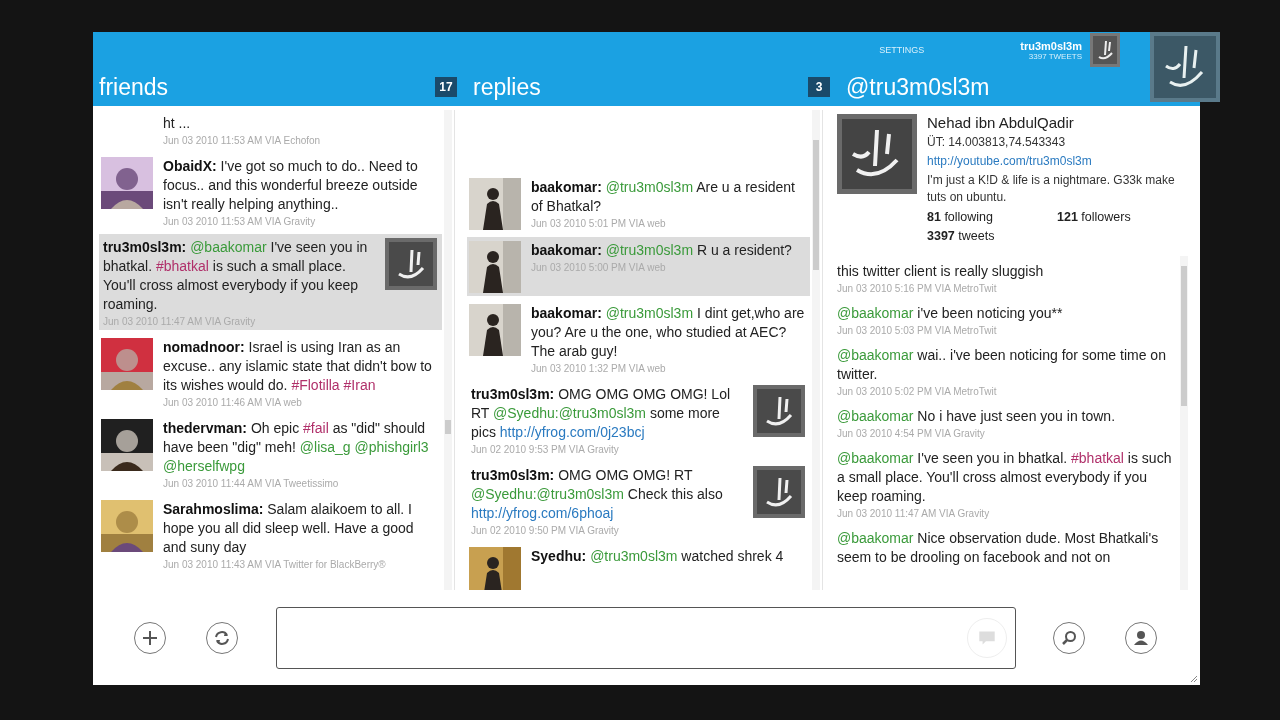  What do you see at coordinates (359, 385) in the screenshot?
I see `hashtag-link: #Iran` at bounding box center [359, 385].